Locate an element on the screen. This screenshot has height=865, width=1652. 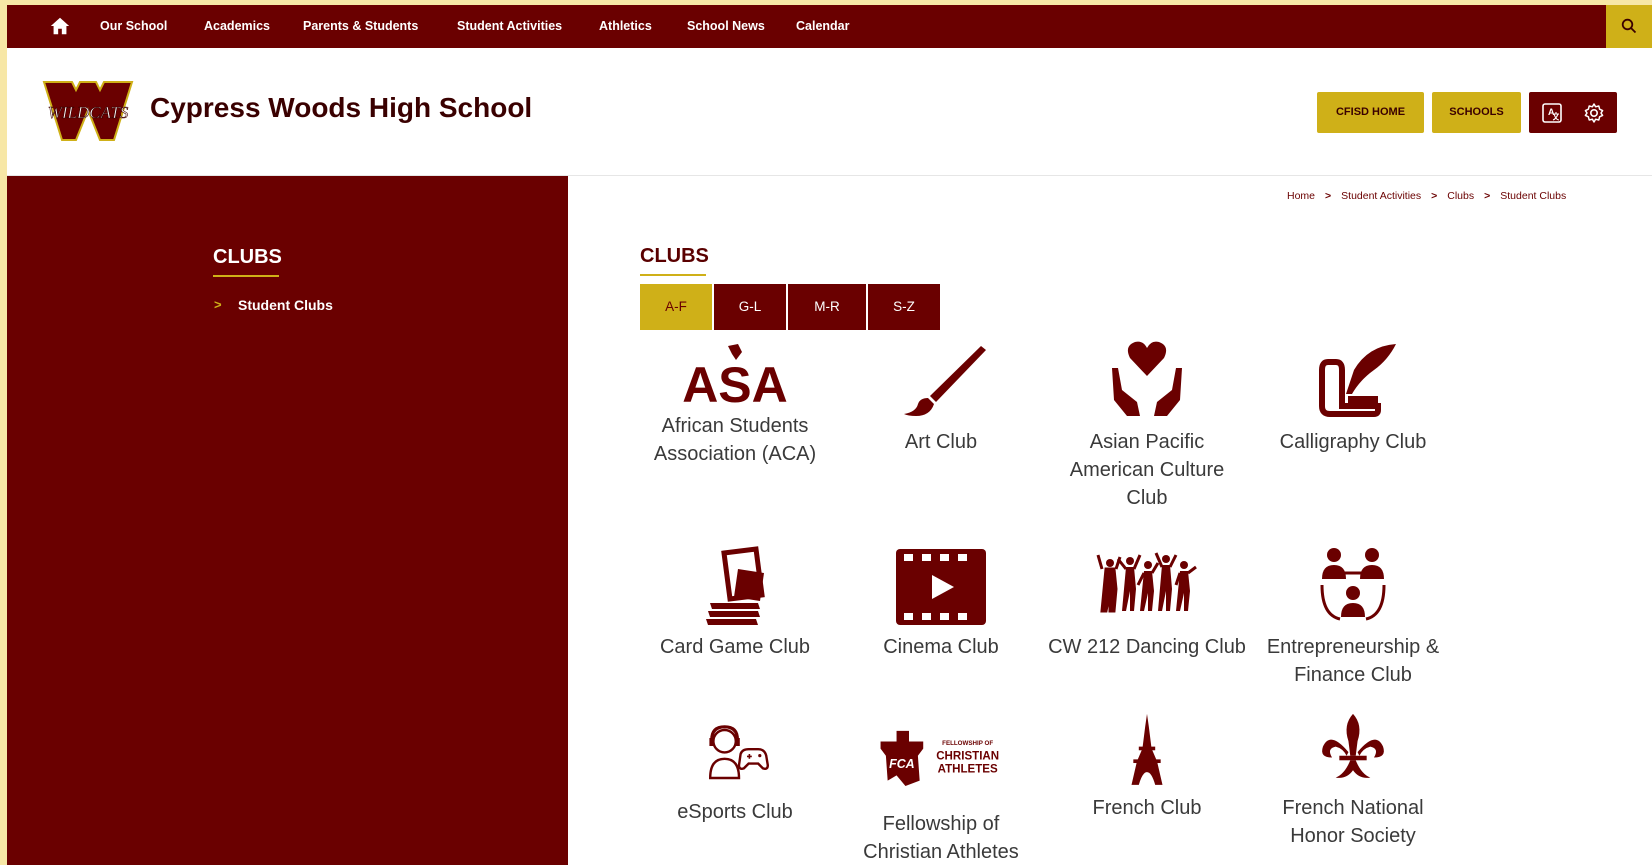
film-play-icon is located at coordinates (941, 587).